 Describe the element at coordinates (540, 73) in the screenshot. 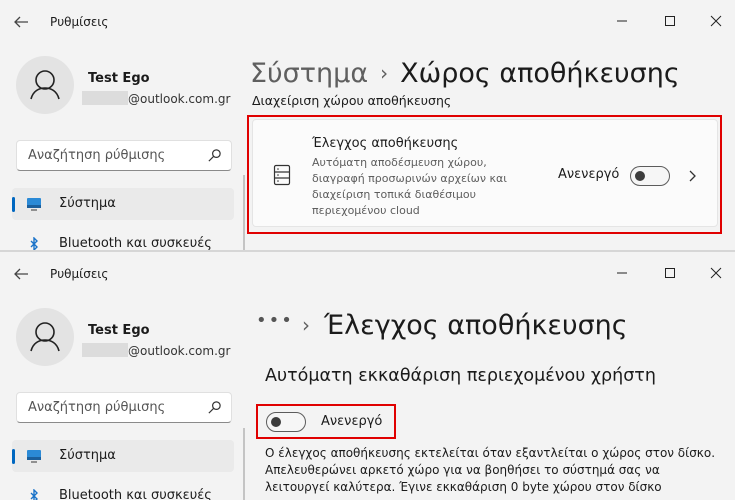

I see `page-title: Χώρος αποθήκευσης` at that location.